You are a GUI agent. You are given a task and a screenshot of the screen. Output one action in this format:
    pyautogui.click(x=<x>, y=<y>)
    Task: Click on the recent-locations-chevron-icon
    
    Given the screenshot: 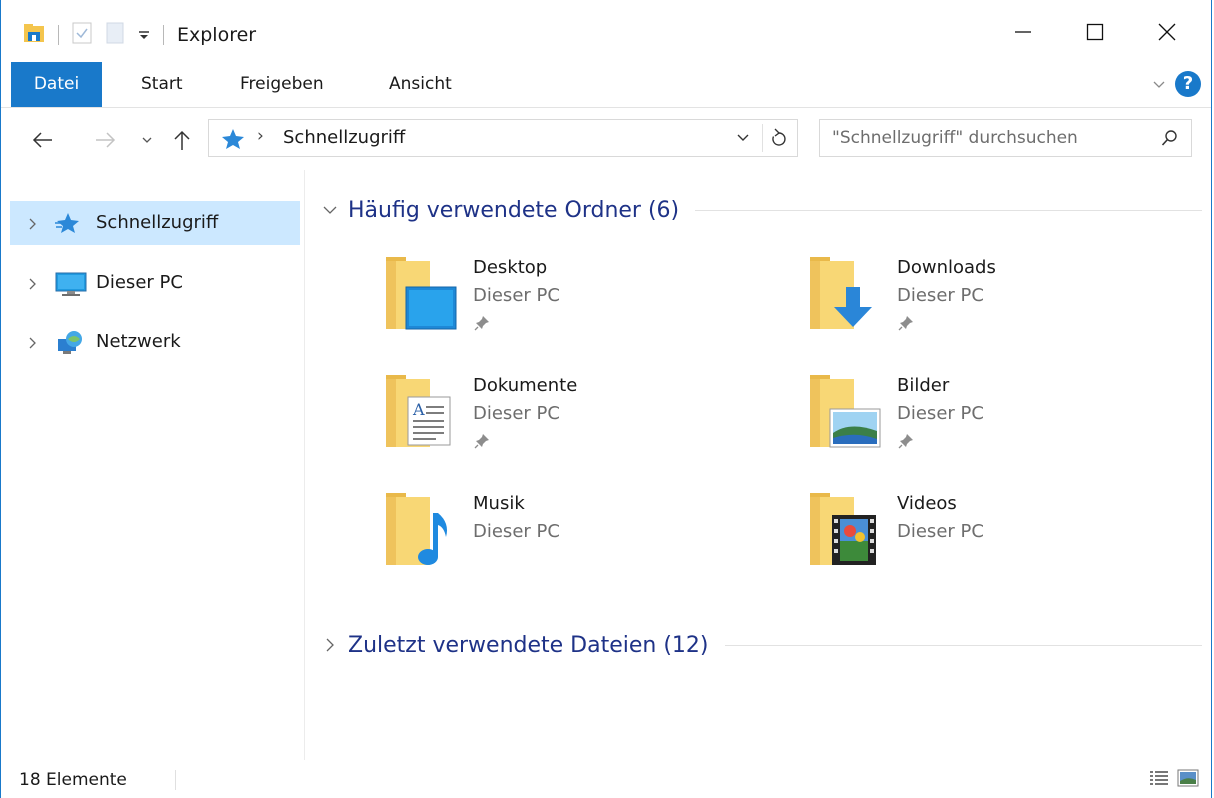 What is the action you would take?
    pyautogui.click(x=147, y=140)
    